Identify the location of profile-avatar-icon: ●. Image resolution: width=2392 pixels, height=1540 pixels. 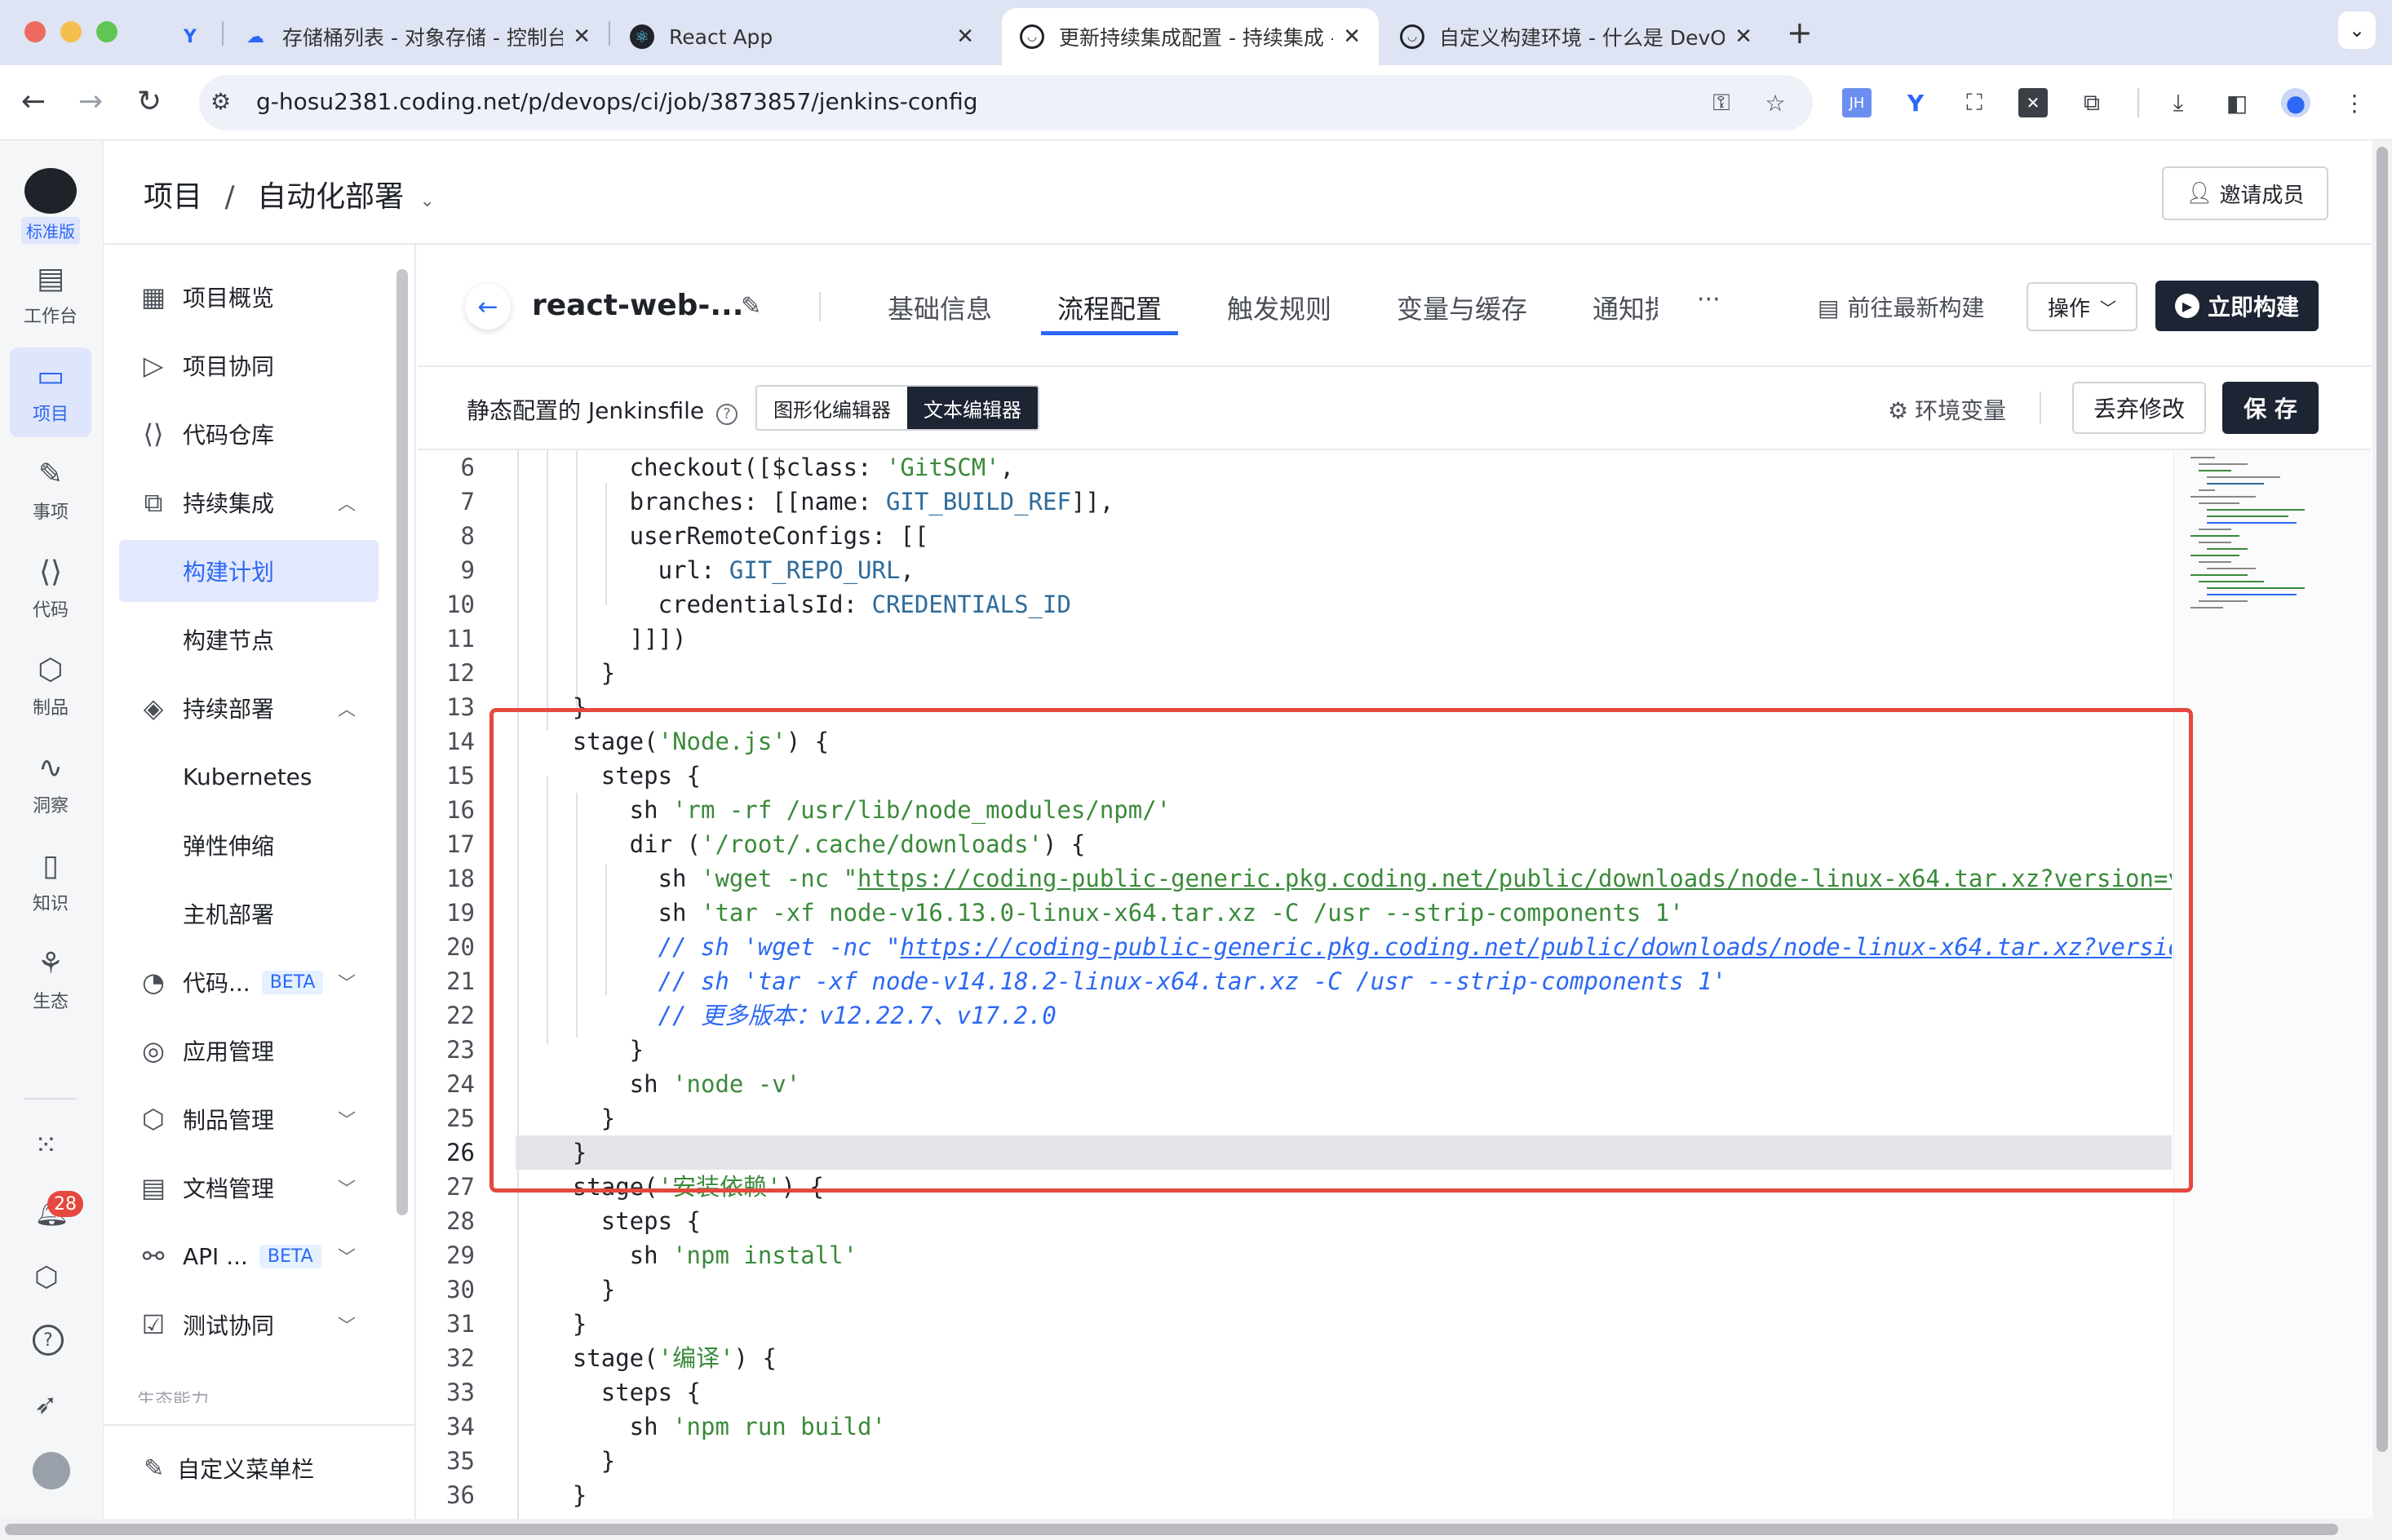
(2296, 102).